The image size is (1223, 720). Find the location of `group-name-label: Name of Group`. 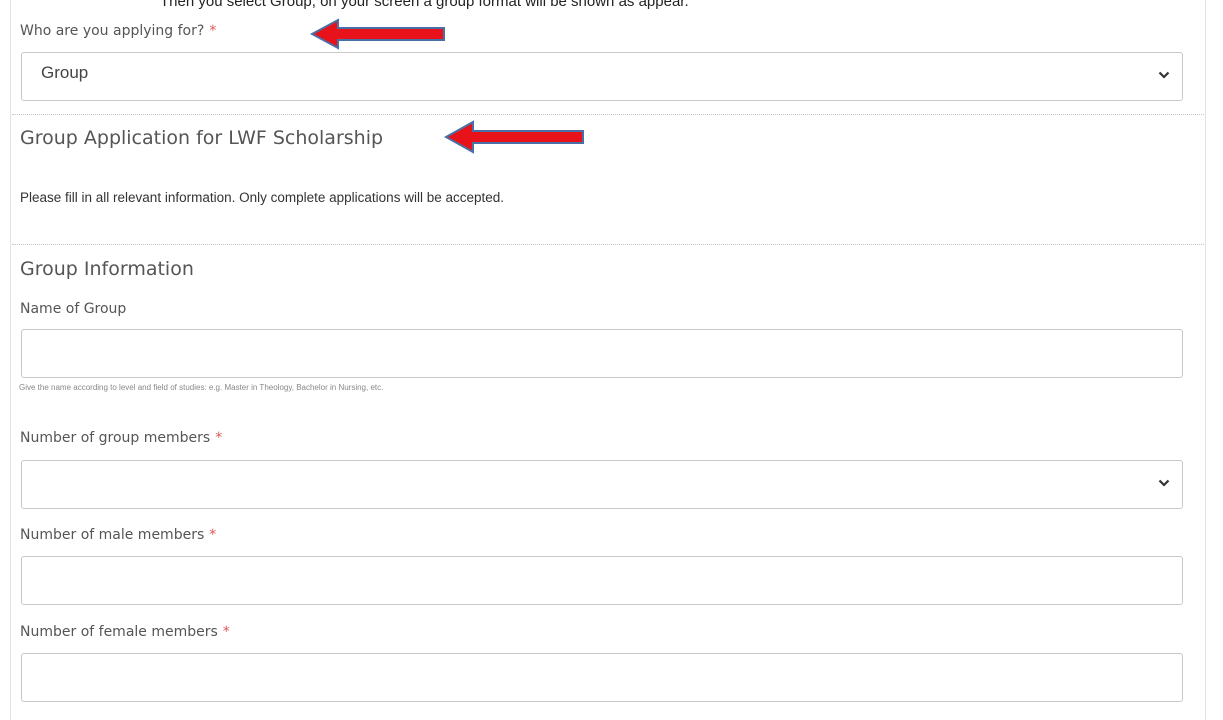

group-name-label: Name of Group is located at coordinates (73, 309).